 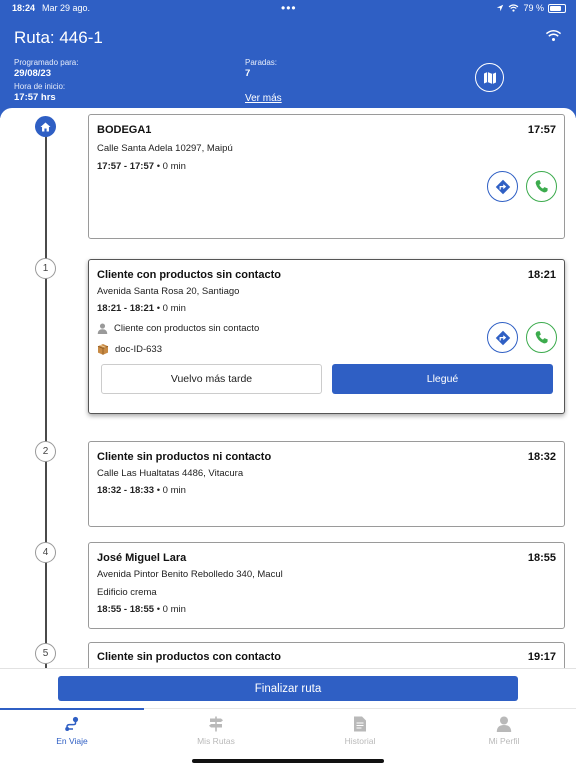 What do you see at coordinates (46, 62) in the screenshot?
I see `scheduled-label: Programado para:` at bounding box center [46, 62].